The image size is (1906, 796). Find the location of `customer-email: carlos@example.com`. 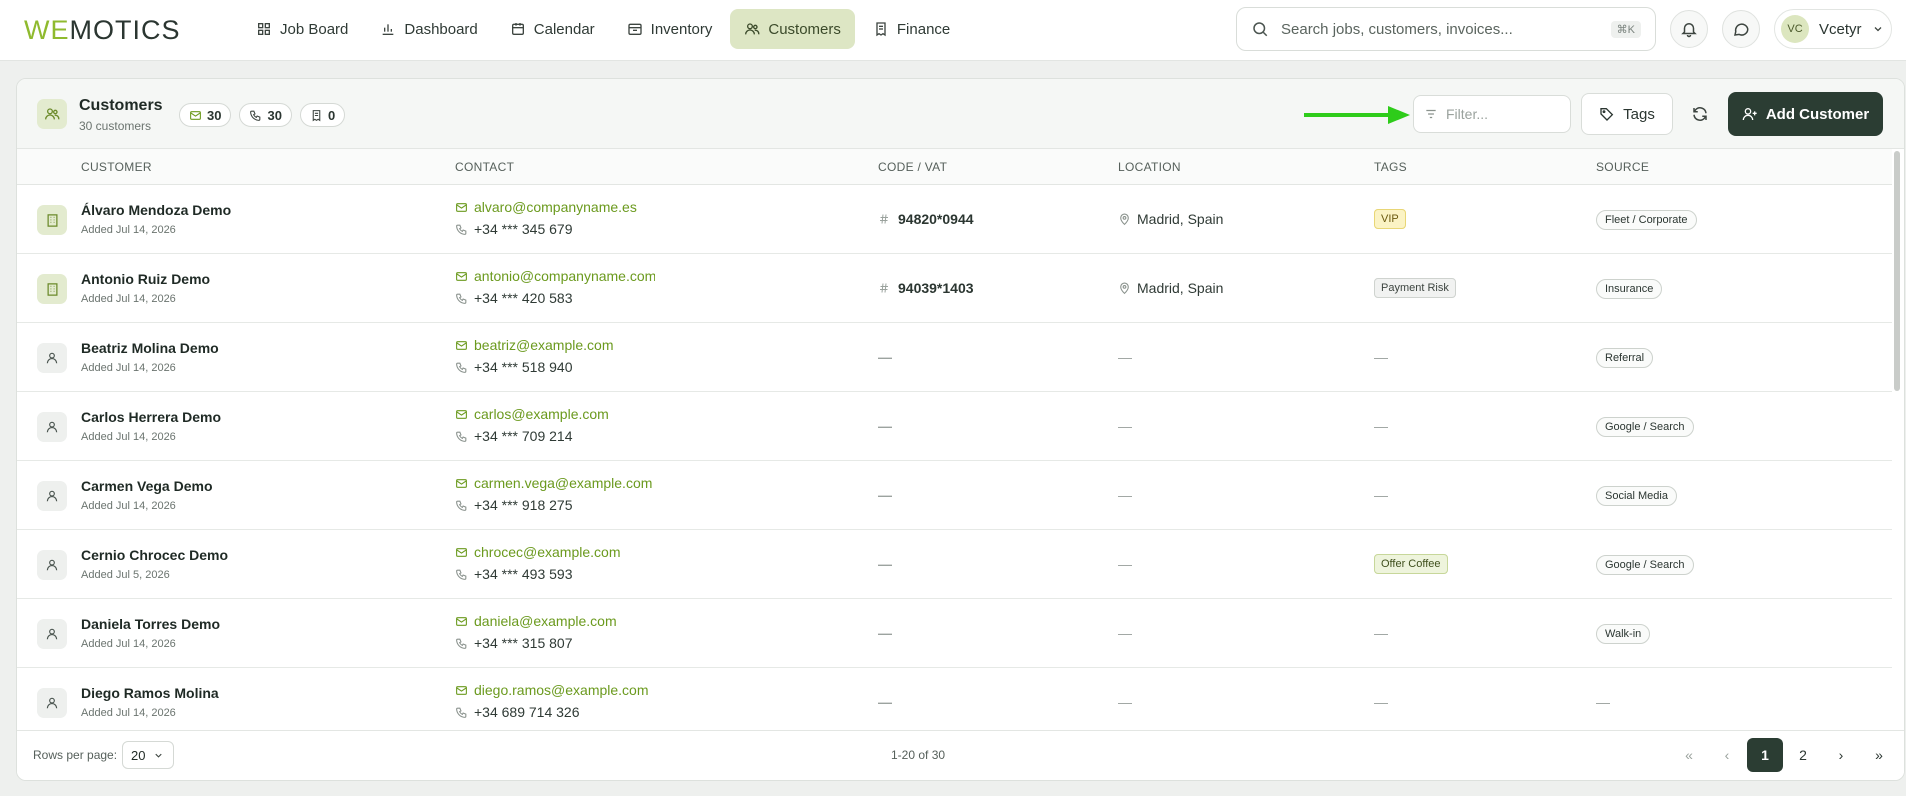

customer-email: carlos@example.com is located at coordinates (555, 414).